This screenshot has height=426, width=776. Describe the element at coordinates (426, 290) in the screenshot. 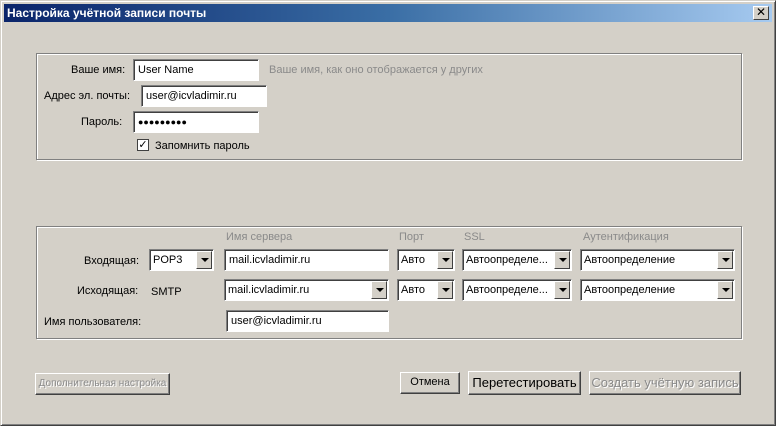

I see `outgoing-port-select: Авто` at that location.